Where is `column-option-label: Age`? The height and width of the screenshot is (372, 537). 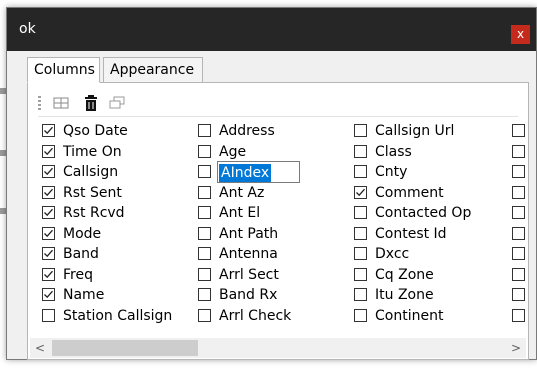 column-option-label: Age is located at coordinates (233, 151).